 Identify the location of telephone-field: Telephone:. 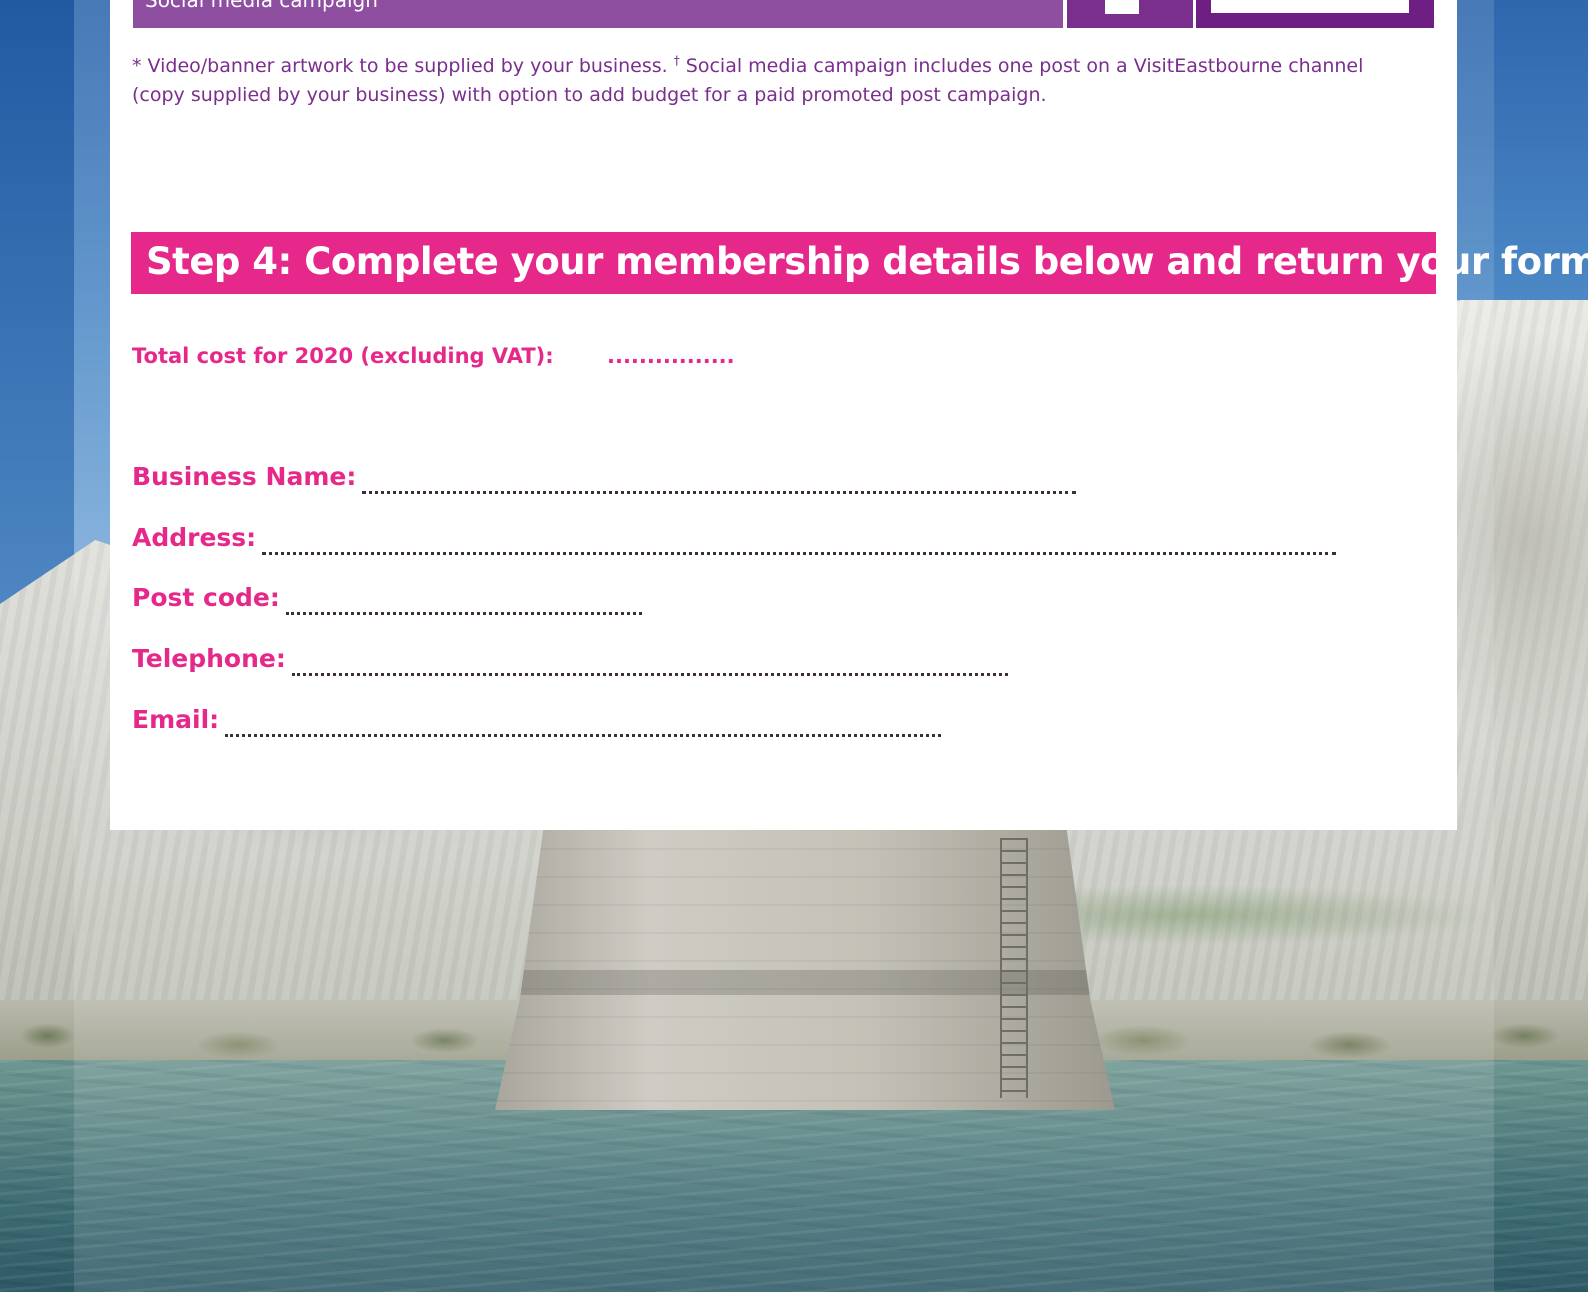
(570, 659).